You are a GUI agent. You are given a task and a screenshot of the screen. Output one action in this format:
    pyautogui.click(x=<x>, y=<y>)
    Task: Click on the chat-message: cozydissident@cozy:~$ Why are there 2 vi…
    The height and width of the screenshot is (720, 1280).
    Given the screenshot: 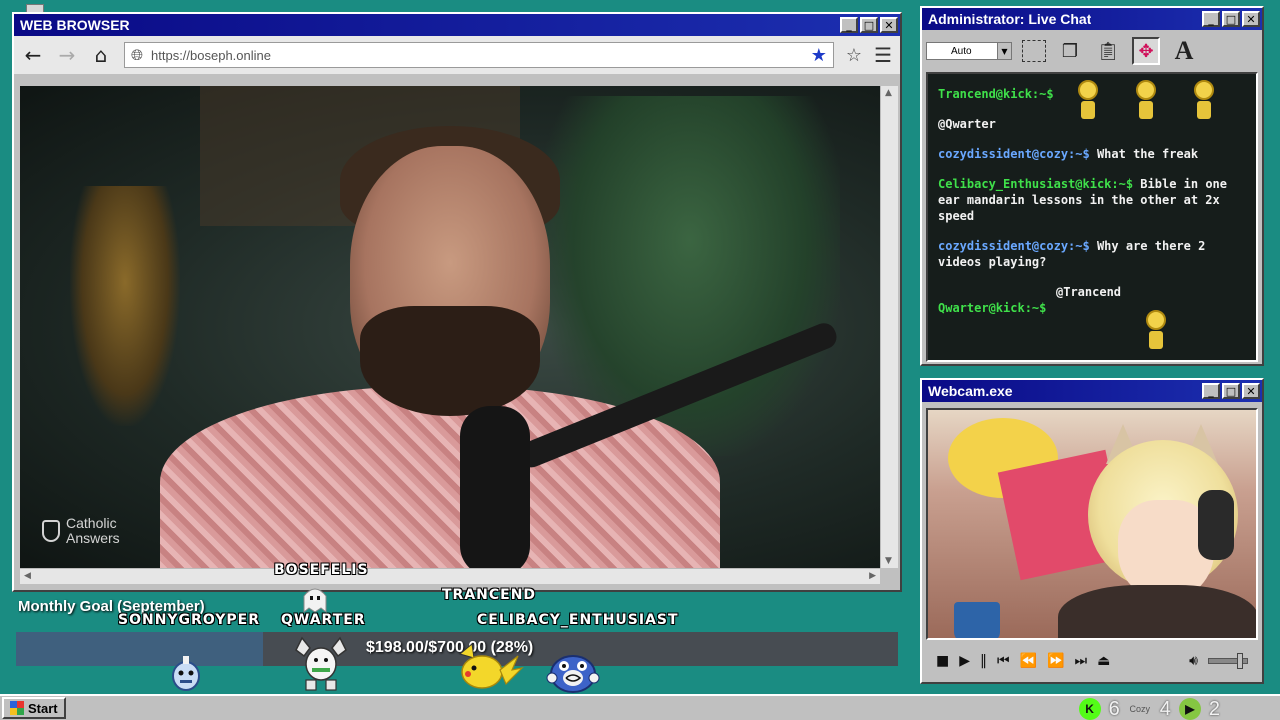 What is the action you would take?
    pyautogui.click(x=1093, y=254)
    